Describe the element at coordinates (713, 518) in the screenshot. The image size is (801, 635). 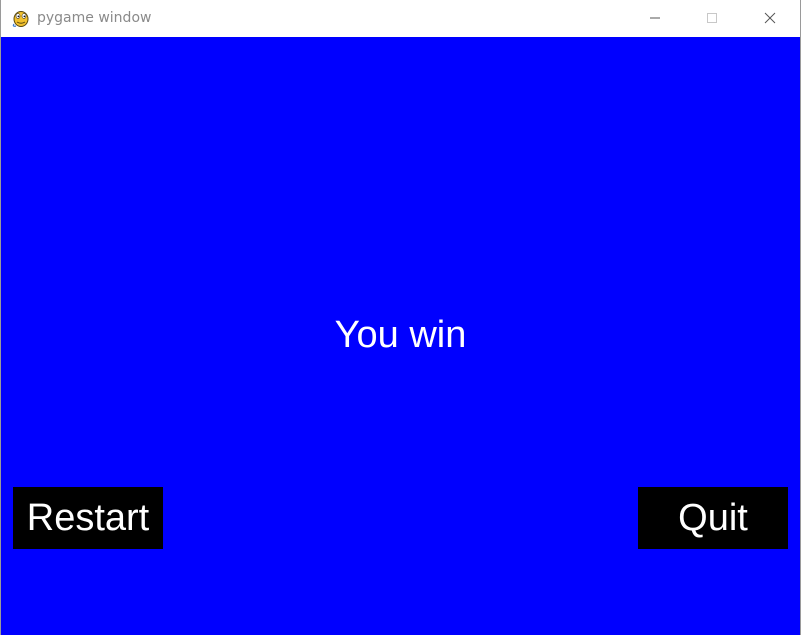
I see `quit-button: Quit` at that location.